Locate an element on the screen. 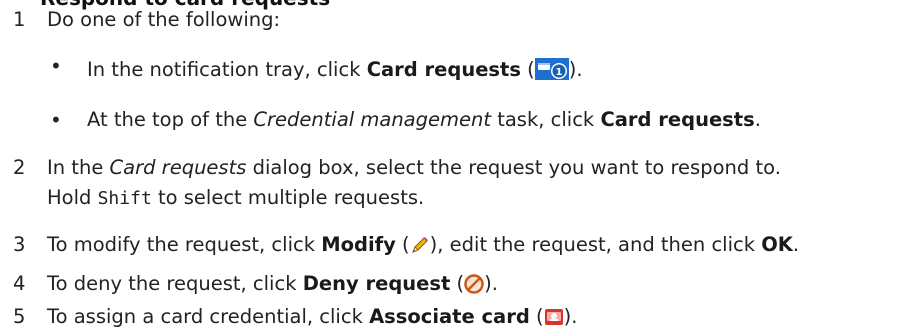 The height and width of the screenshot is (334, 906). deny-request-label: Deny request is located at coordinates (376, 283).